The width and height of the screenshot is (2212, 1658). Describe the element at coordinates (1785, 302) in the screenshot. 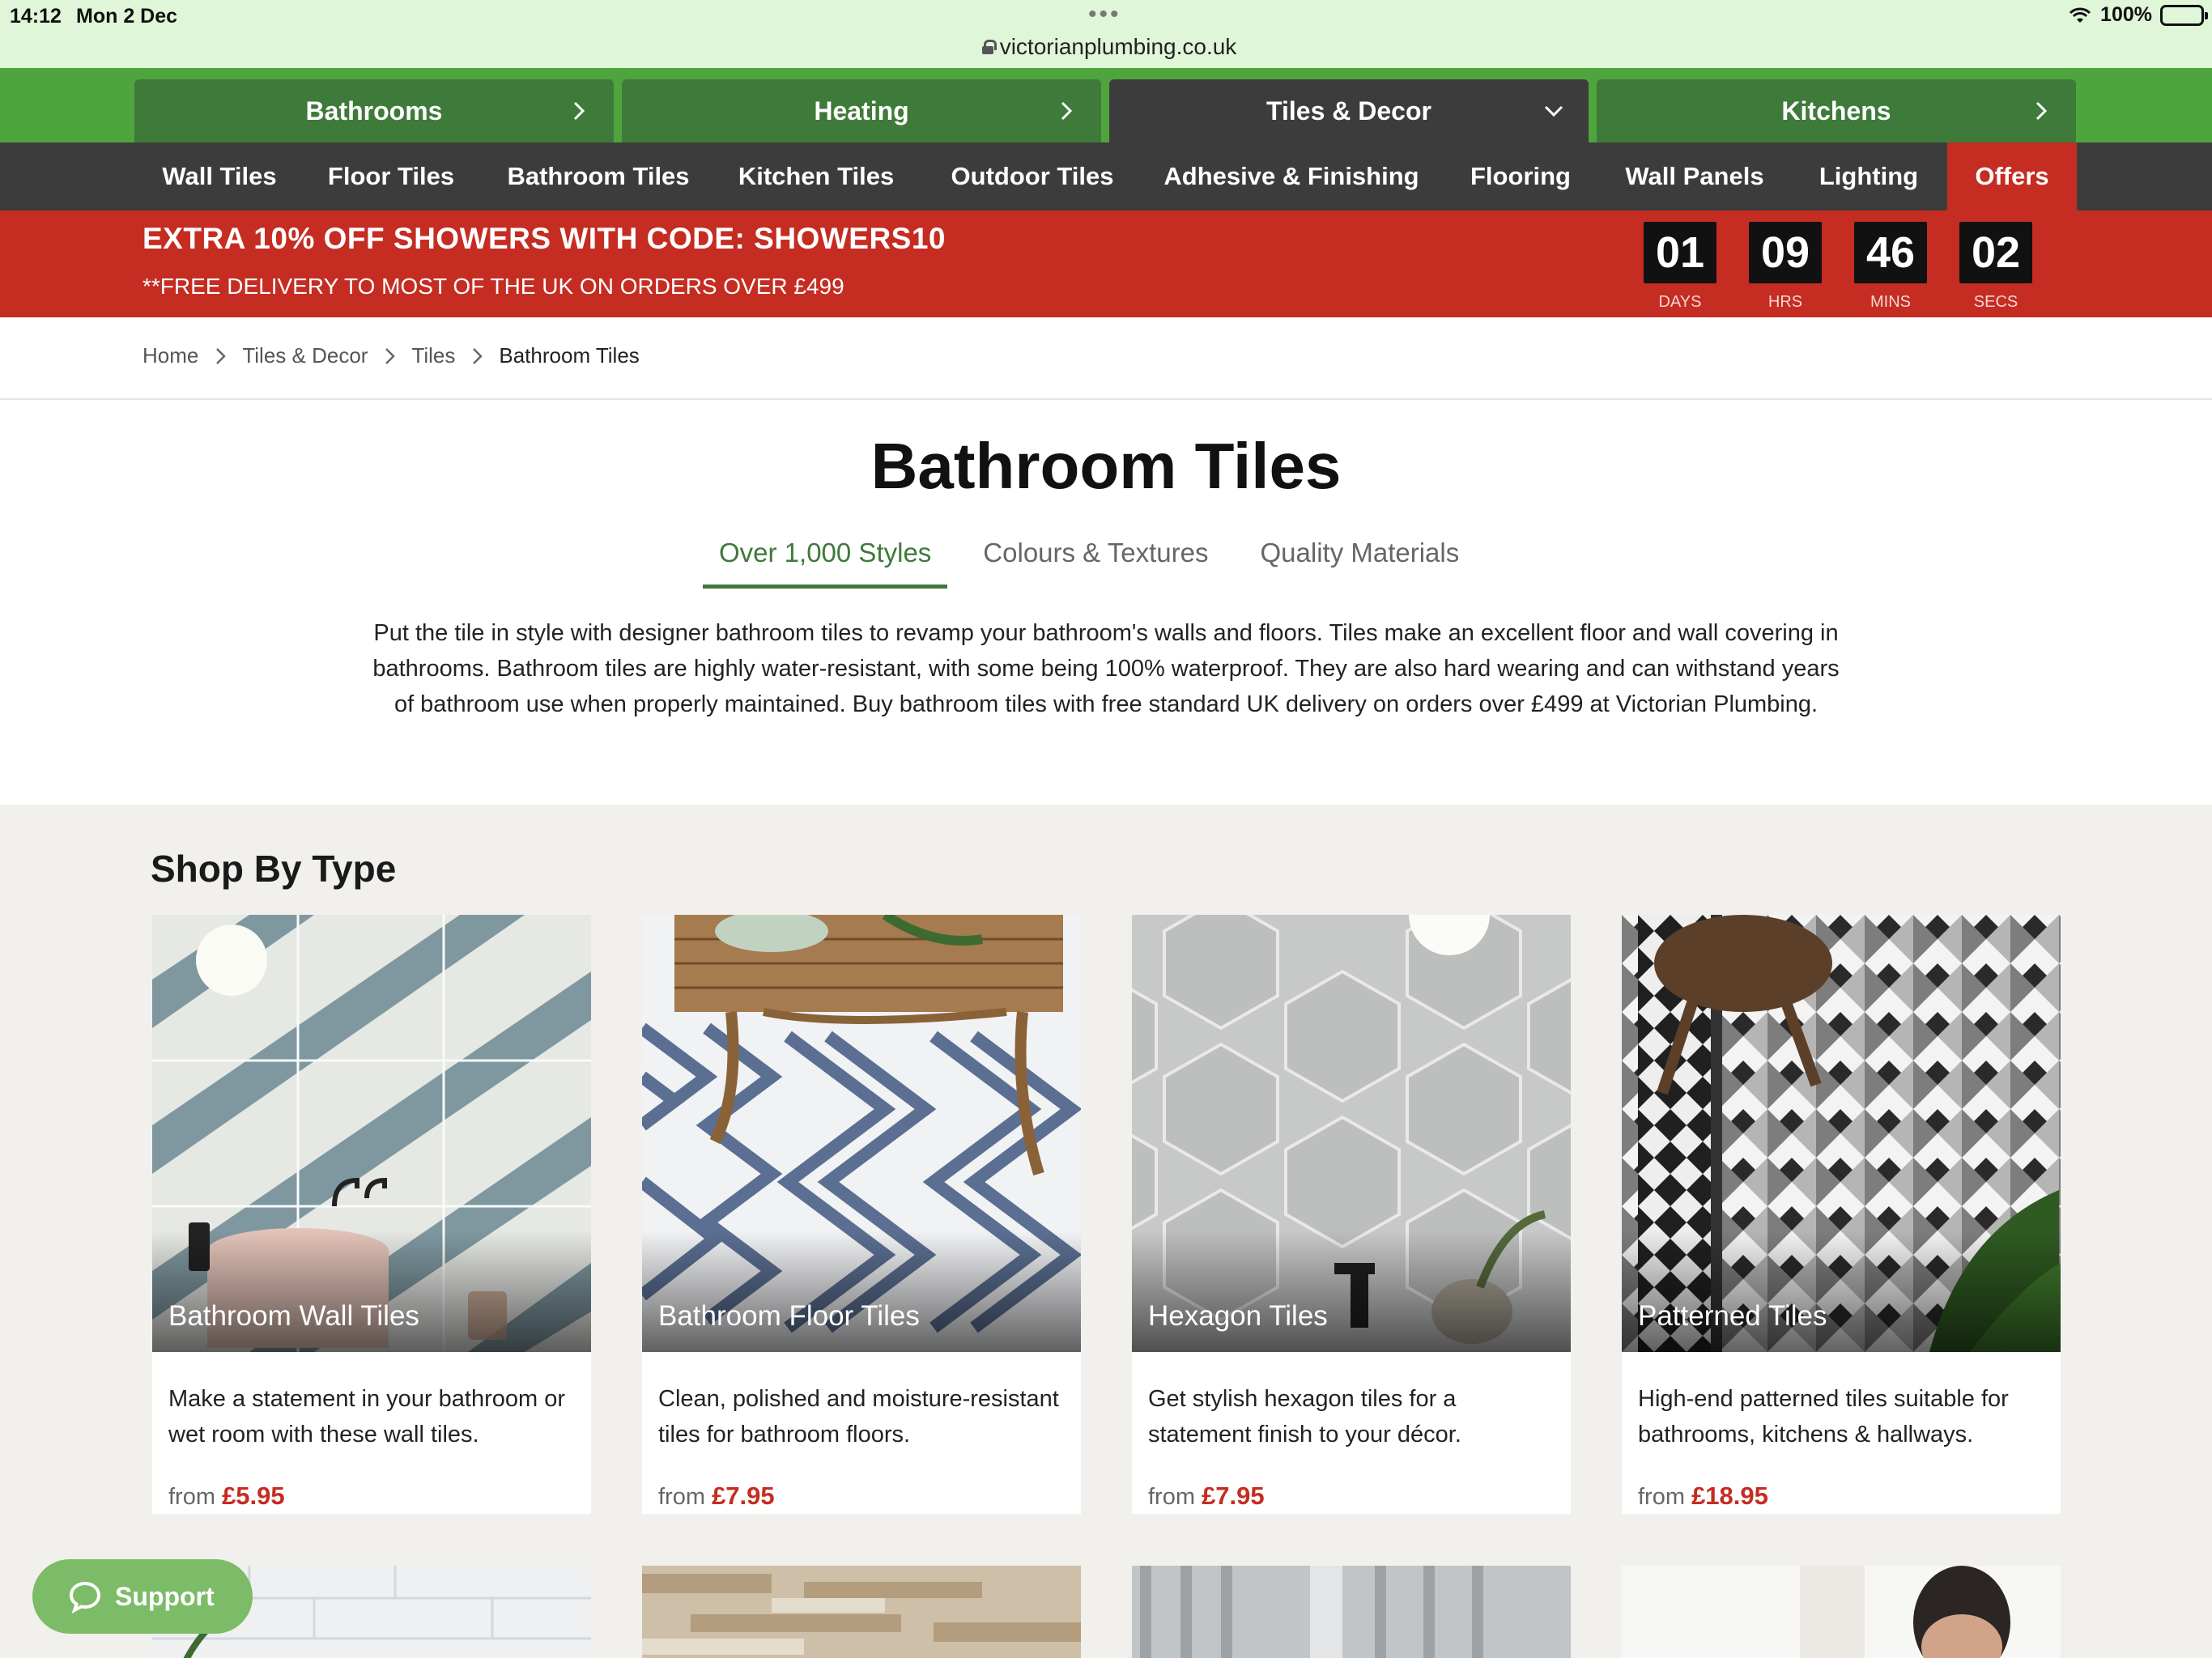

I see `countdown-label: HRS` at that location.